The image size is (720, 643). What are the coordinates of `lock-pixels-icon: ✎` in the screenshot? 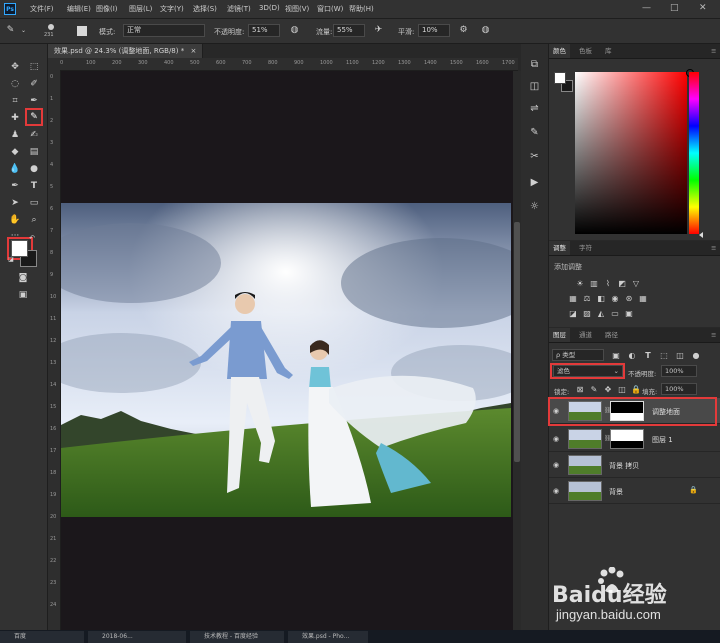 It's located at (594, 389).